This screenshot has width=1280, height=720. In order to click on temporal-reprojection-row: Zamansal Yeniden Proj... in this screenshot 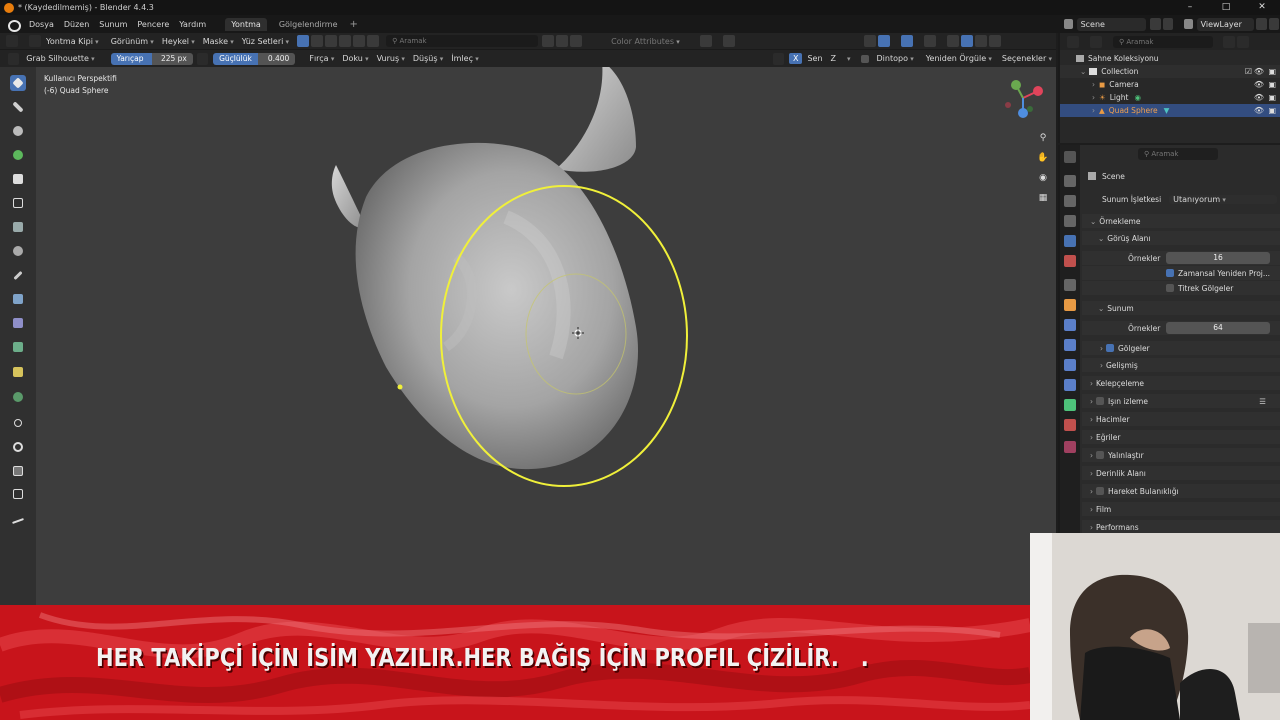, I will do `click(1181, 273)`.